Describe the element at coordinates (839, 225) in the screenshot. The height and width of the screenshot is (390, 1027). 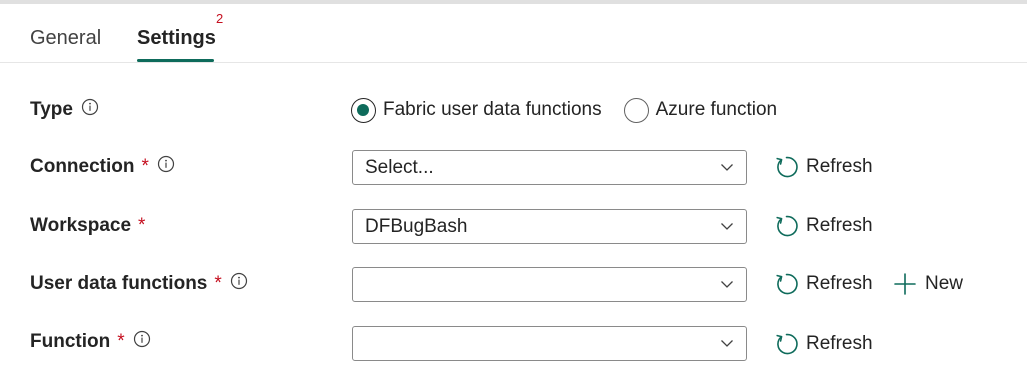
I see `workspace-refresh-label: Refresh` at that location.